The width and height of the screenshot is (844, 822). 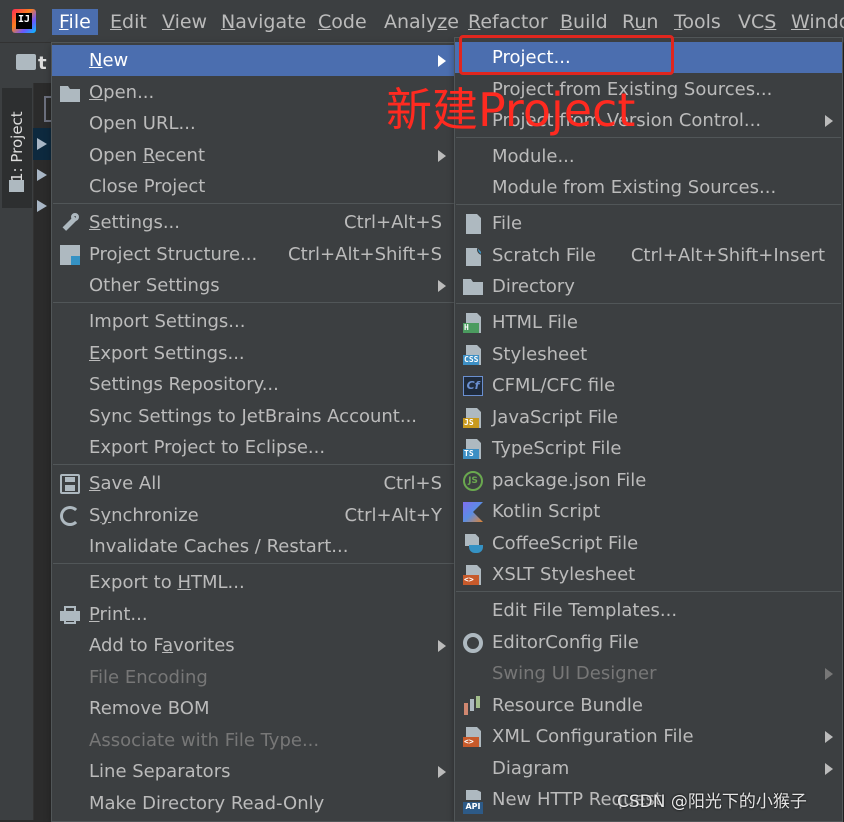 What do you see at coordinates (593, 736) in the screenshot?
I see `menu-item-label: XML Configuration File` at bounding box center [593, 736].